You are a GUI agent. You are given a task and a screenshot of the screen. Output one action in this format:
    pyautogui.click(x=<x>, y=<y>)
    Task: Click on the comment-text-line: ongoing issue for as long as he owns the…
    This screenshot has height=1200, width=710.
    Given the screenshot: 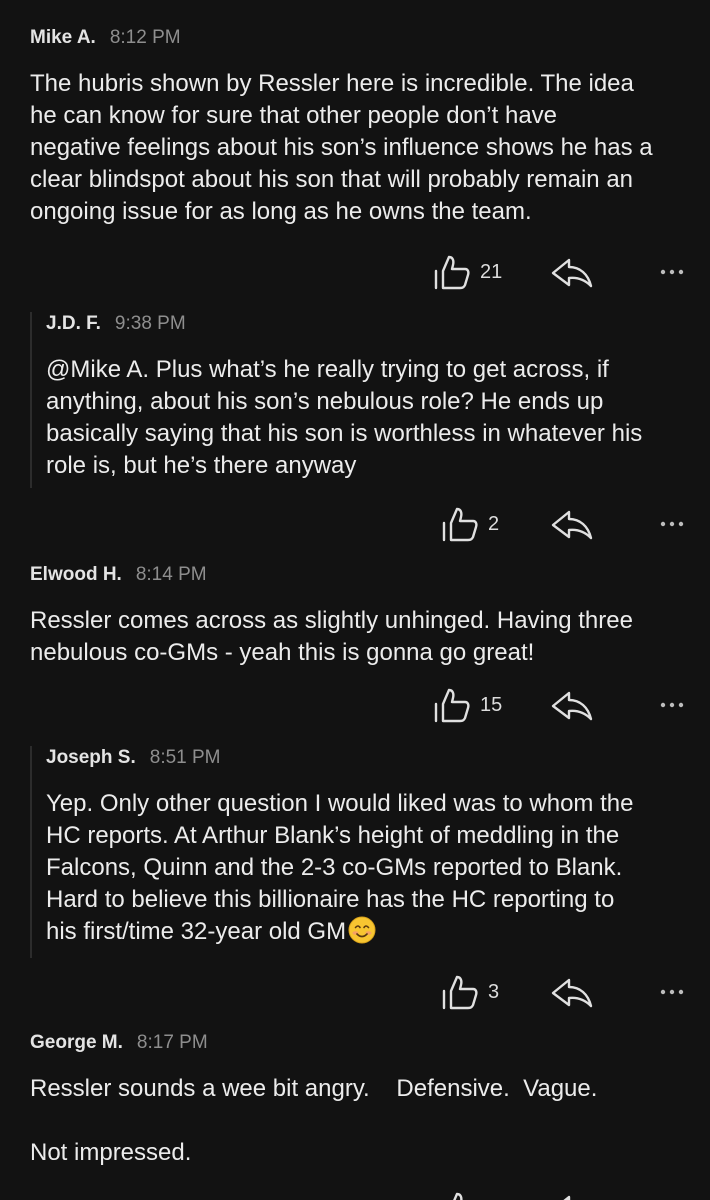 What is the action you would take?
    pyautogui.click(x=281, y=211)
    